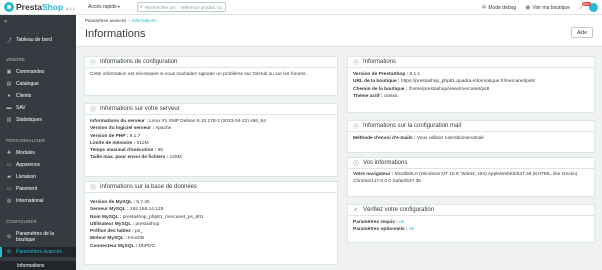  Describe the element at coordinates (5, 22) in the screenshot. I see `collapse-menu-icon: «` at that location.